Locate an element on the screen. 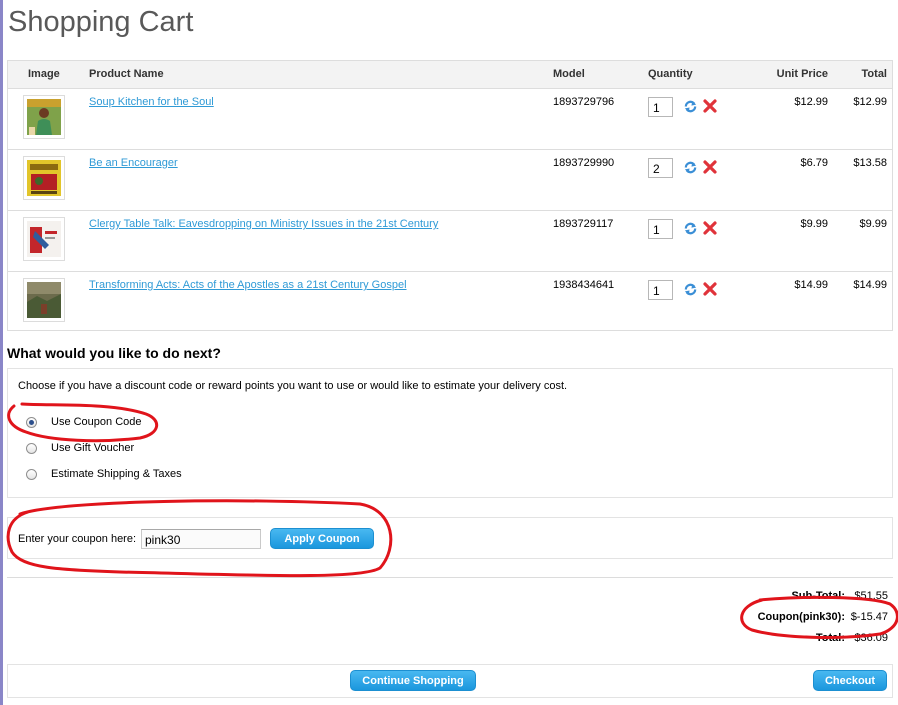 The height and width of the screenshot is (705, 898). line-total: $14.99 is located at coordinates (870, 285).